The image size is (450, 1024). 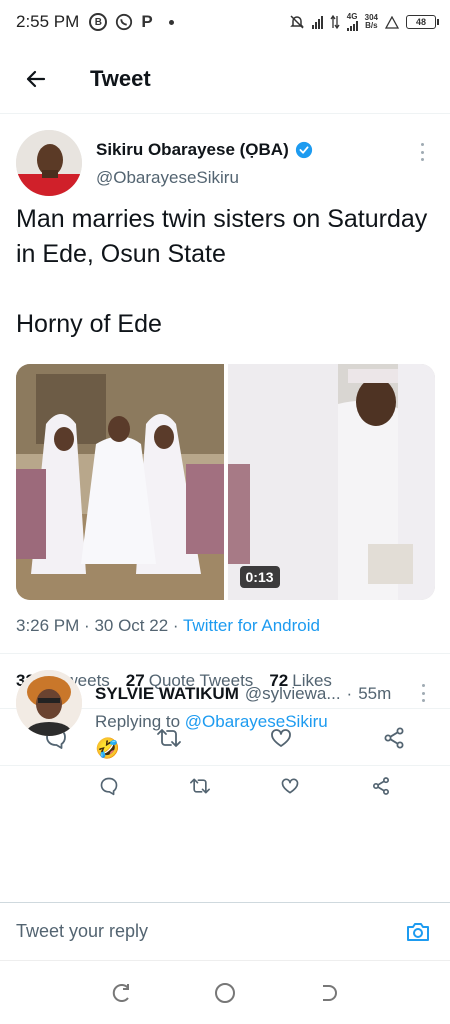 I want to click on verified-badge-icon, so click(x=303, y=150).